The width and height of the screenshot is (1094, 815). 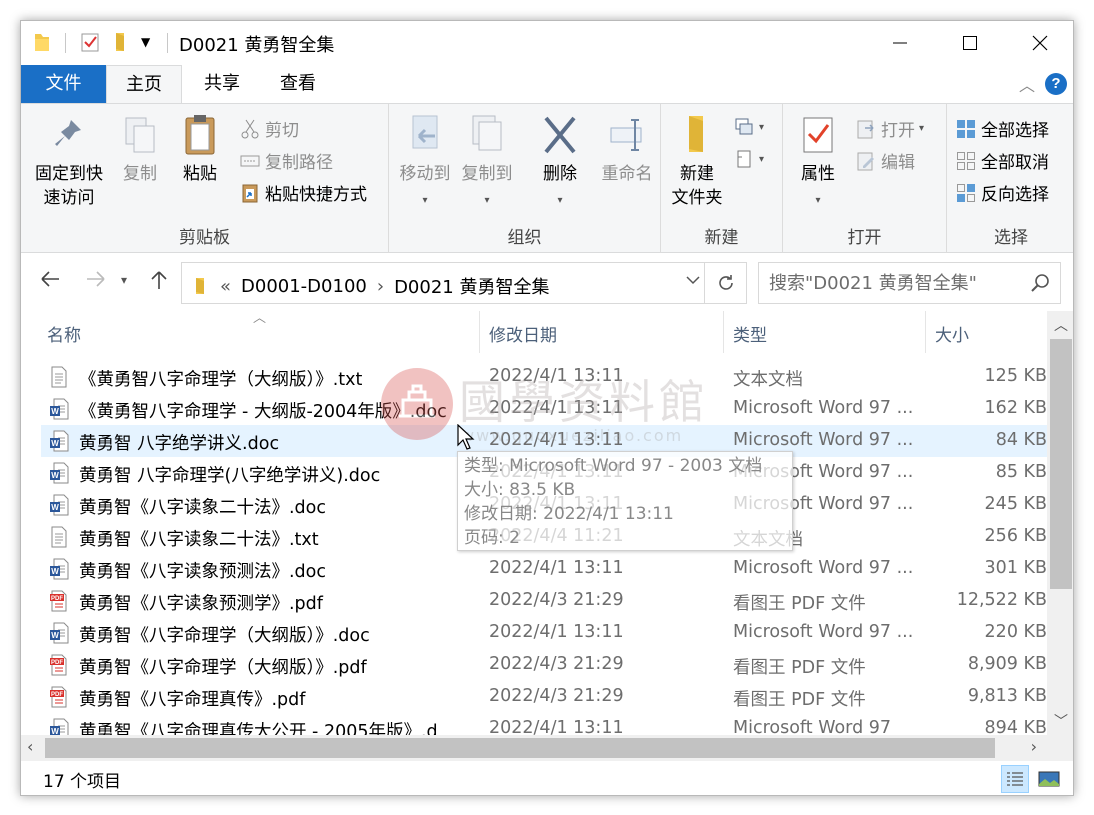 What do you see at coordinates (202, 570) in the screenshot?
I see `file-name: 黄勇智《八字读象预测法》.doc` at bounding box center [202, 570].